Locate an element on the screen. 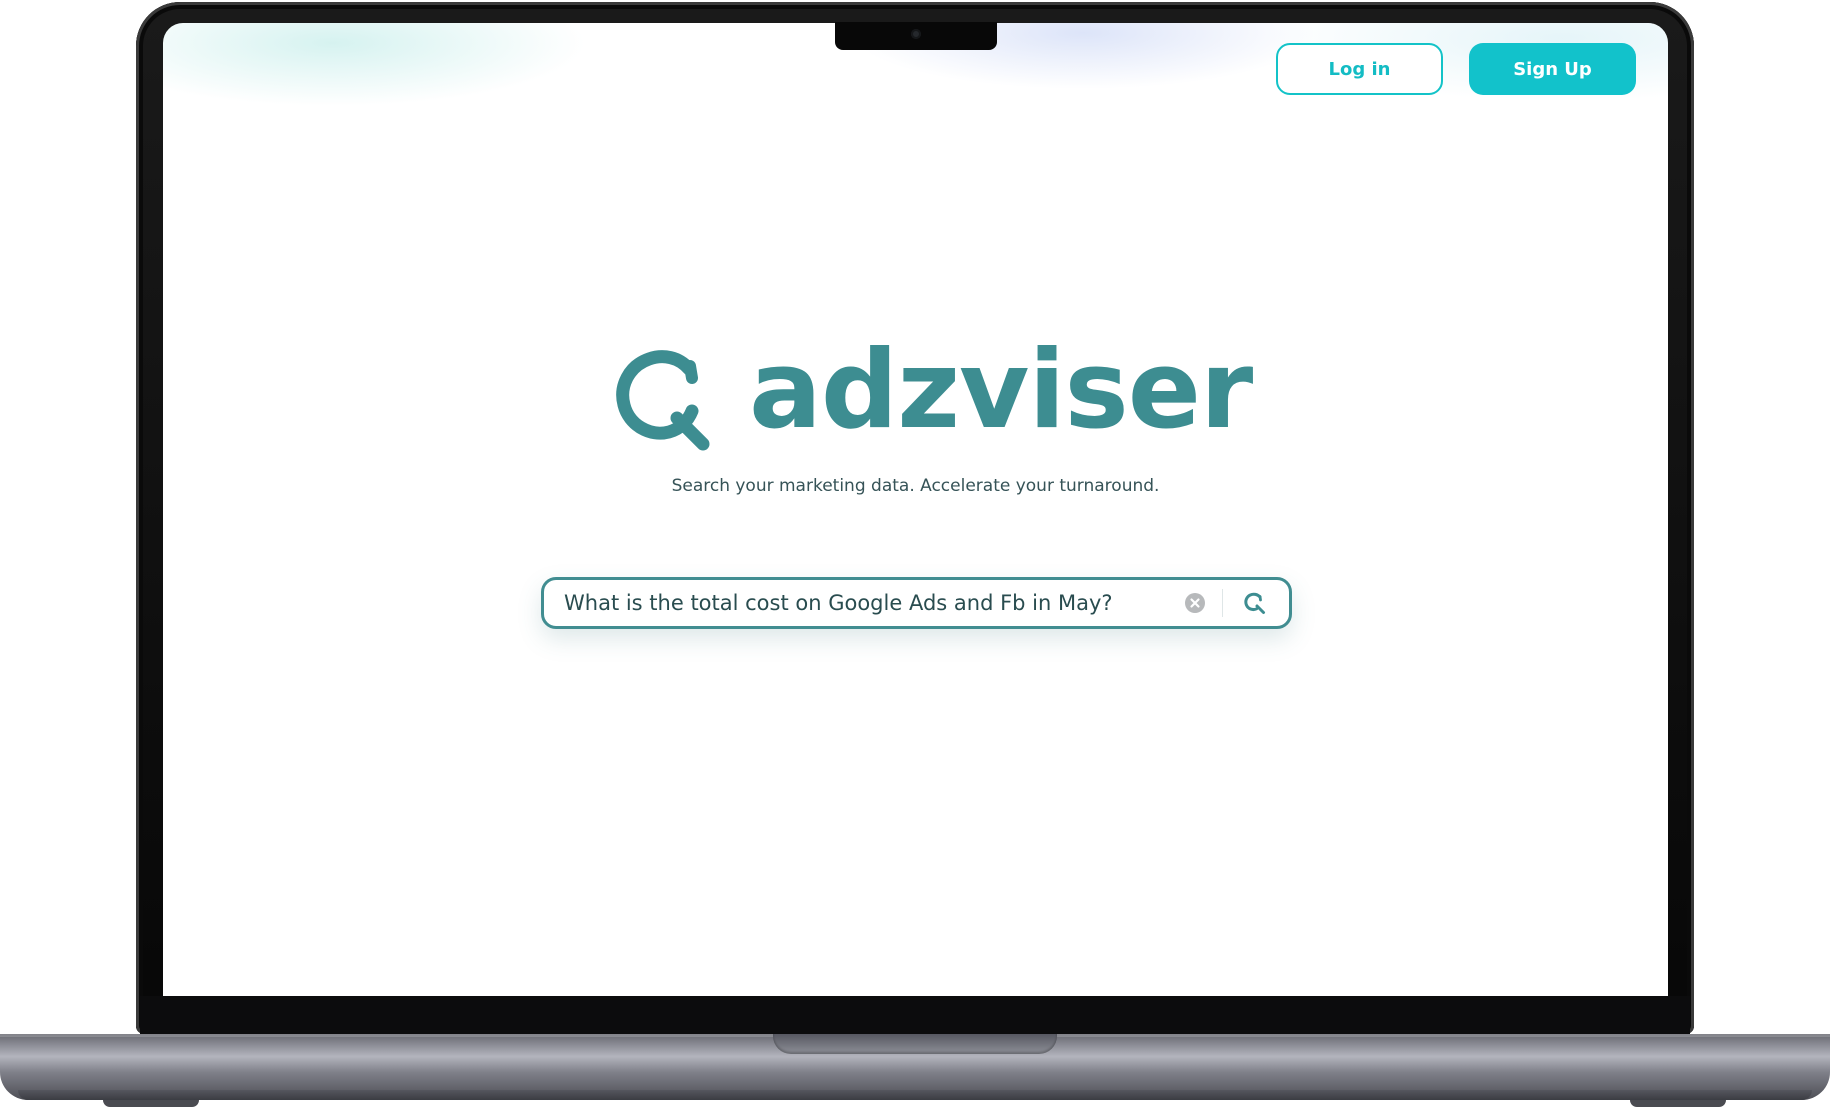  screen-bottom-bezel is located at coordinates (915, 1015).